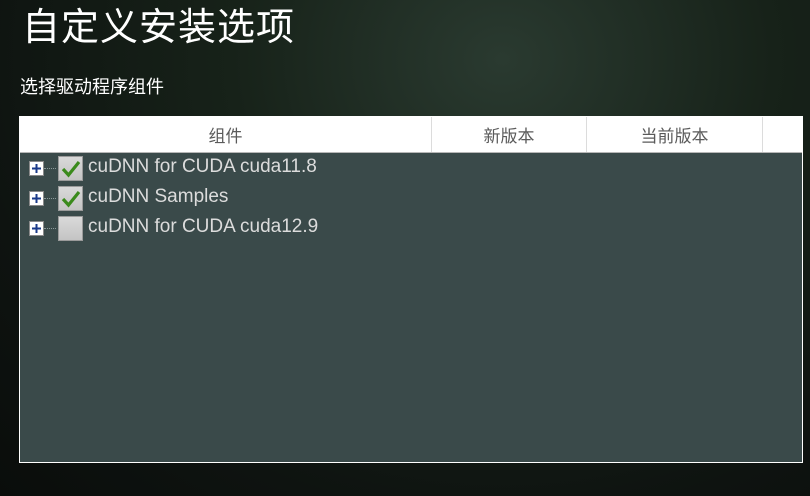 The image size is (810, 496). Describe the element at coordinates (203, 226) in the screenshot. I see `component-label: cuDNN for CUDA cuda12.9` at that location.